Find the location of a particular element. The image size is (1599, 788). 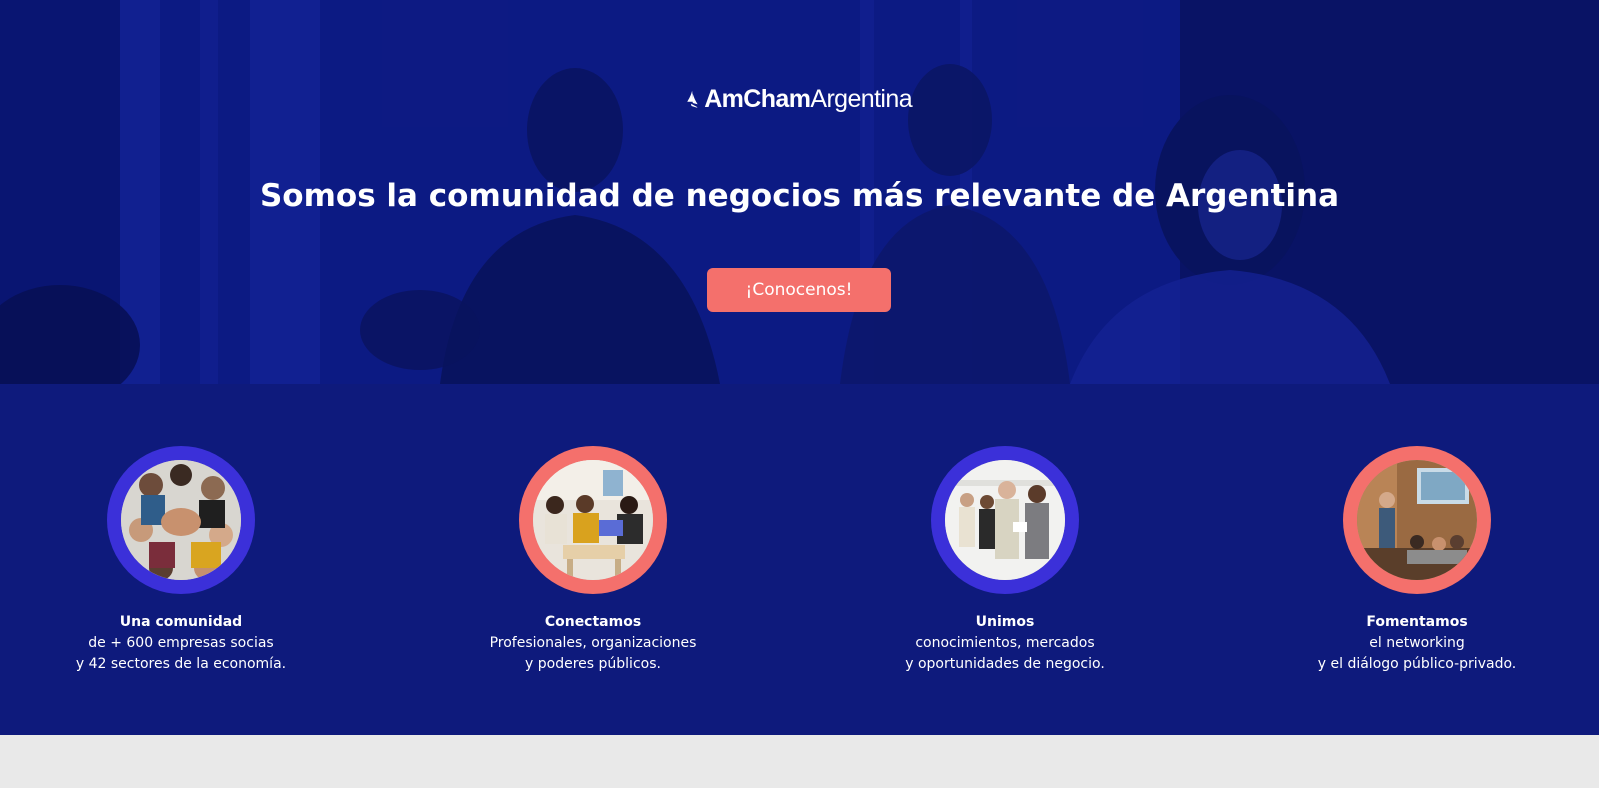

feature-line-1: conocimientos, mercados is located at coordinates (1005, 643).